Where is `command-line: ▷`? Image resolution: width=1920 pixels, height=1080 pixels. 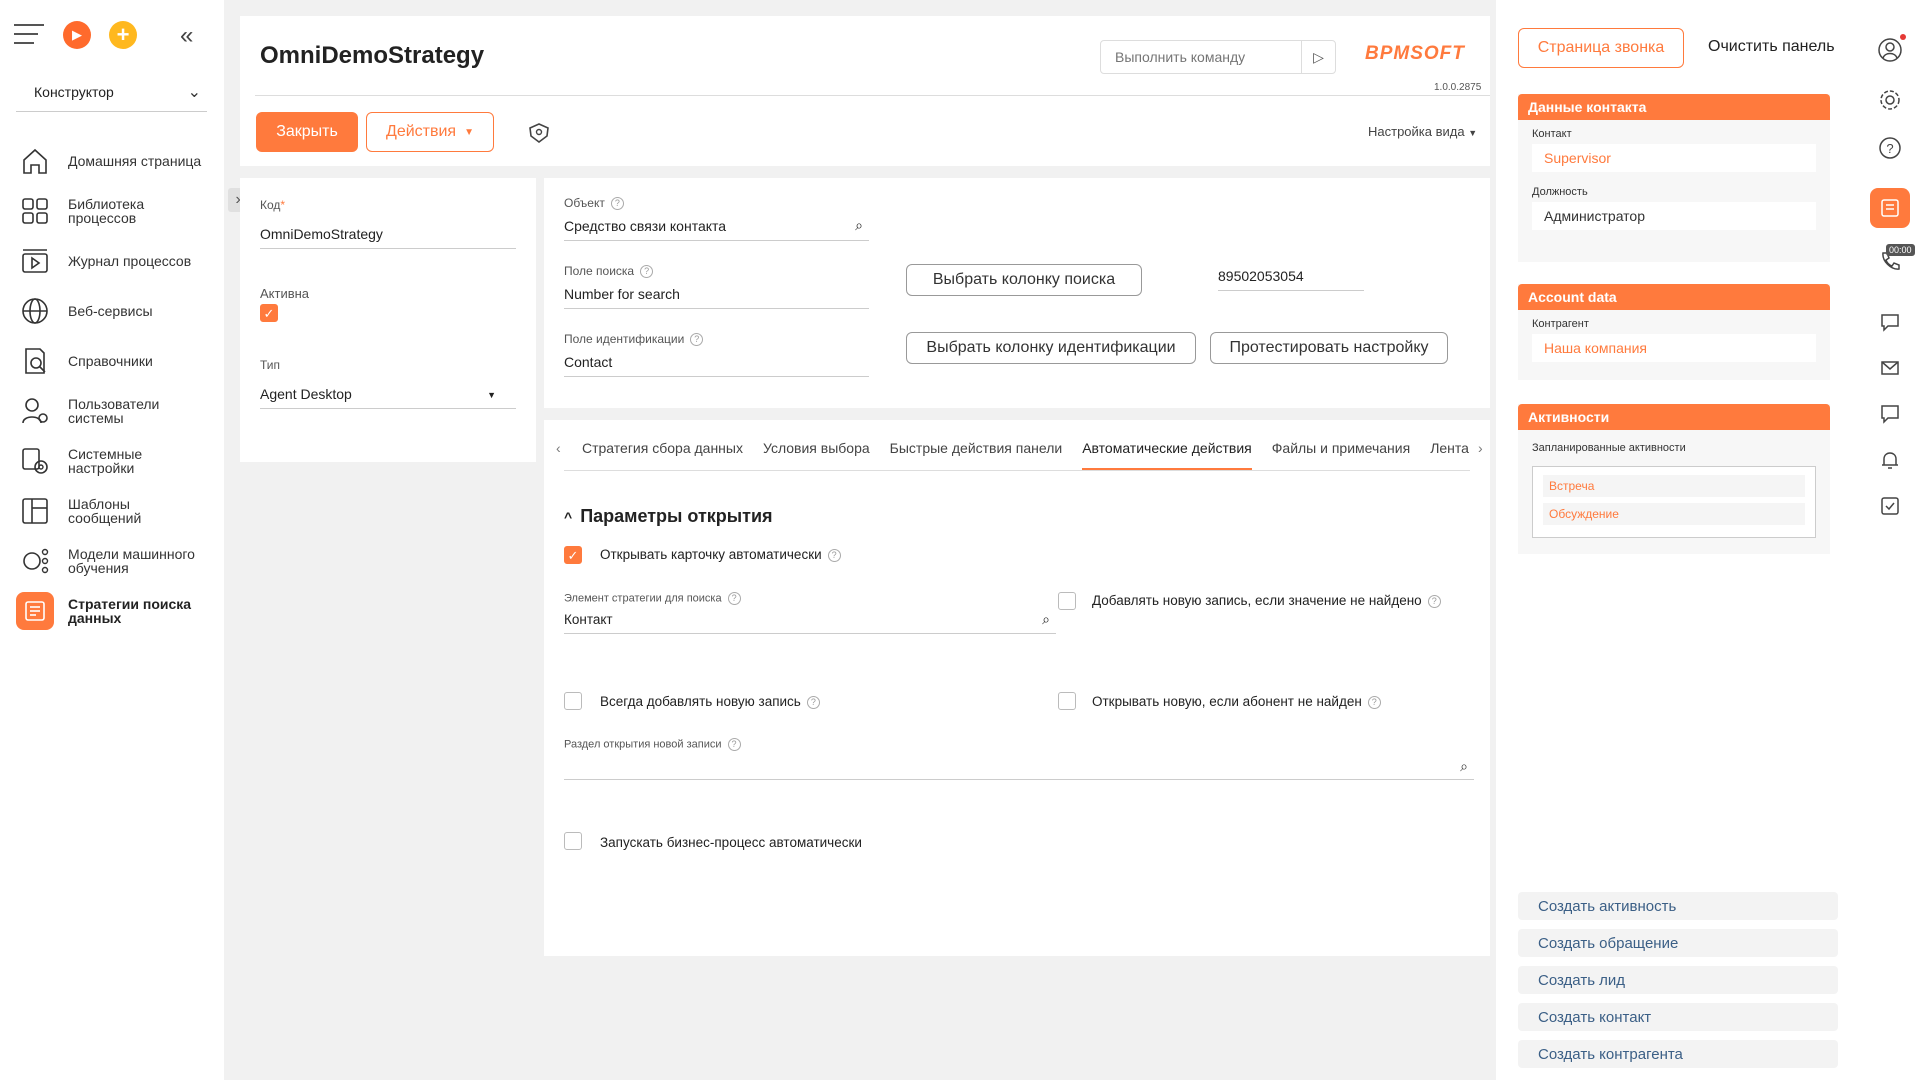
command-line: ▷ is located at coordinates (1218, 57).